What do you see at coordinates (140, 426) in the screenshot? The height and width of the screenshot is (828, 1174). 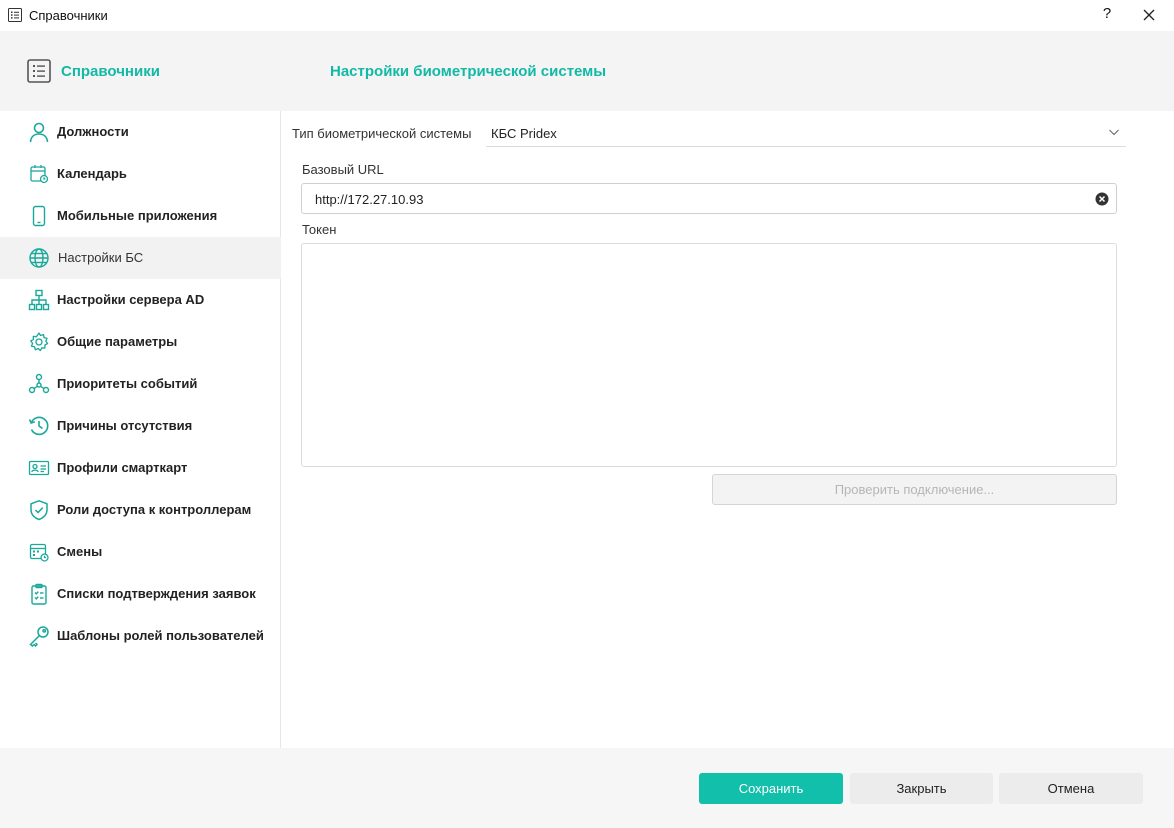 I see `sidebar-item-absence-reasons: Причины отсутствия` at bounding box center [140, 426].